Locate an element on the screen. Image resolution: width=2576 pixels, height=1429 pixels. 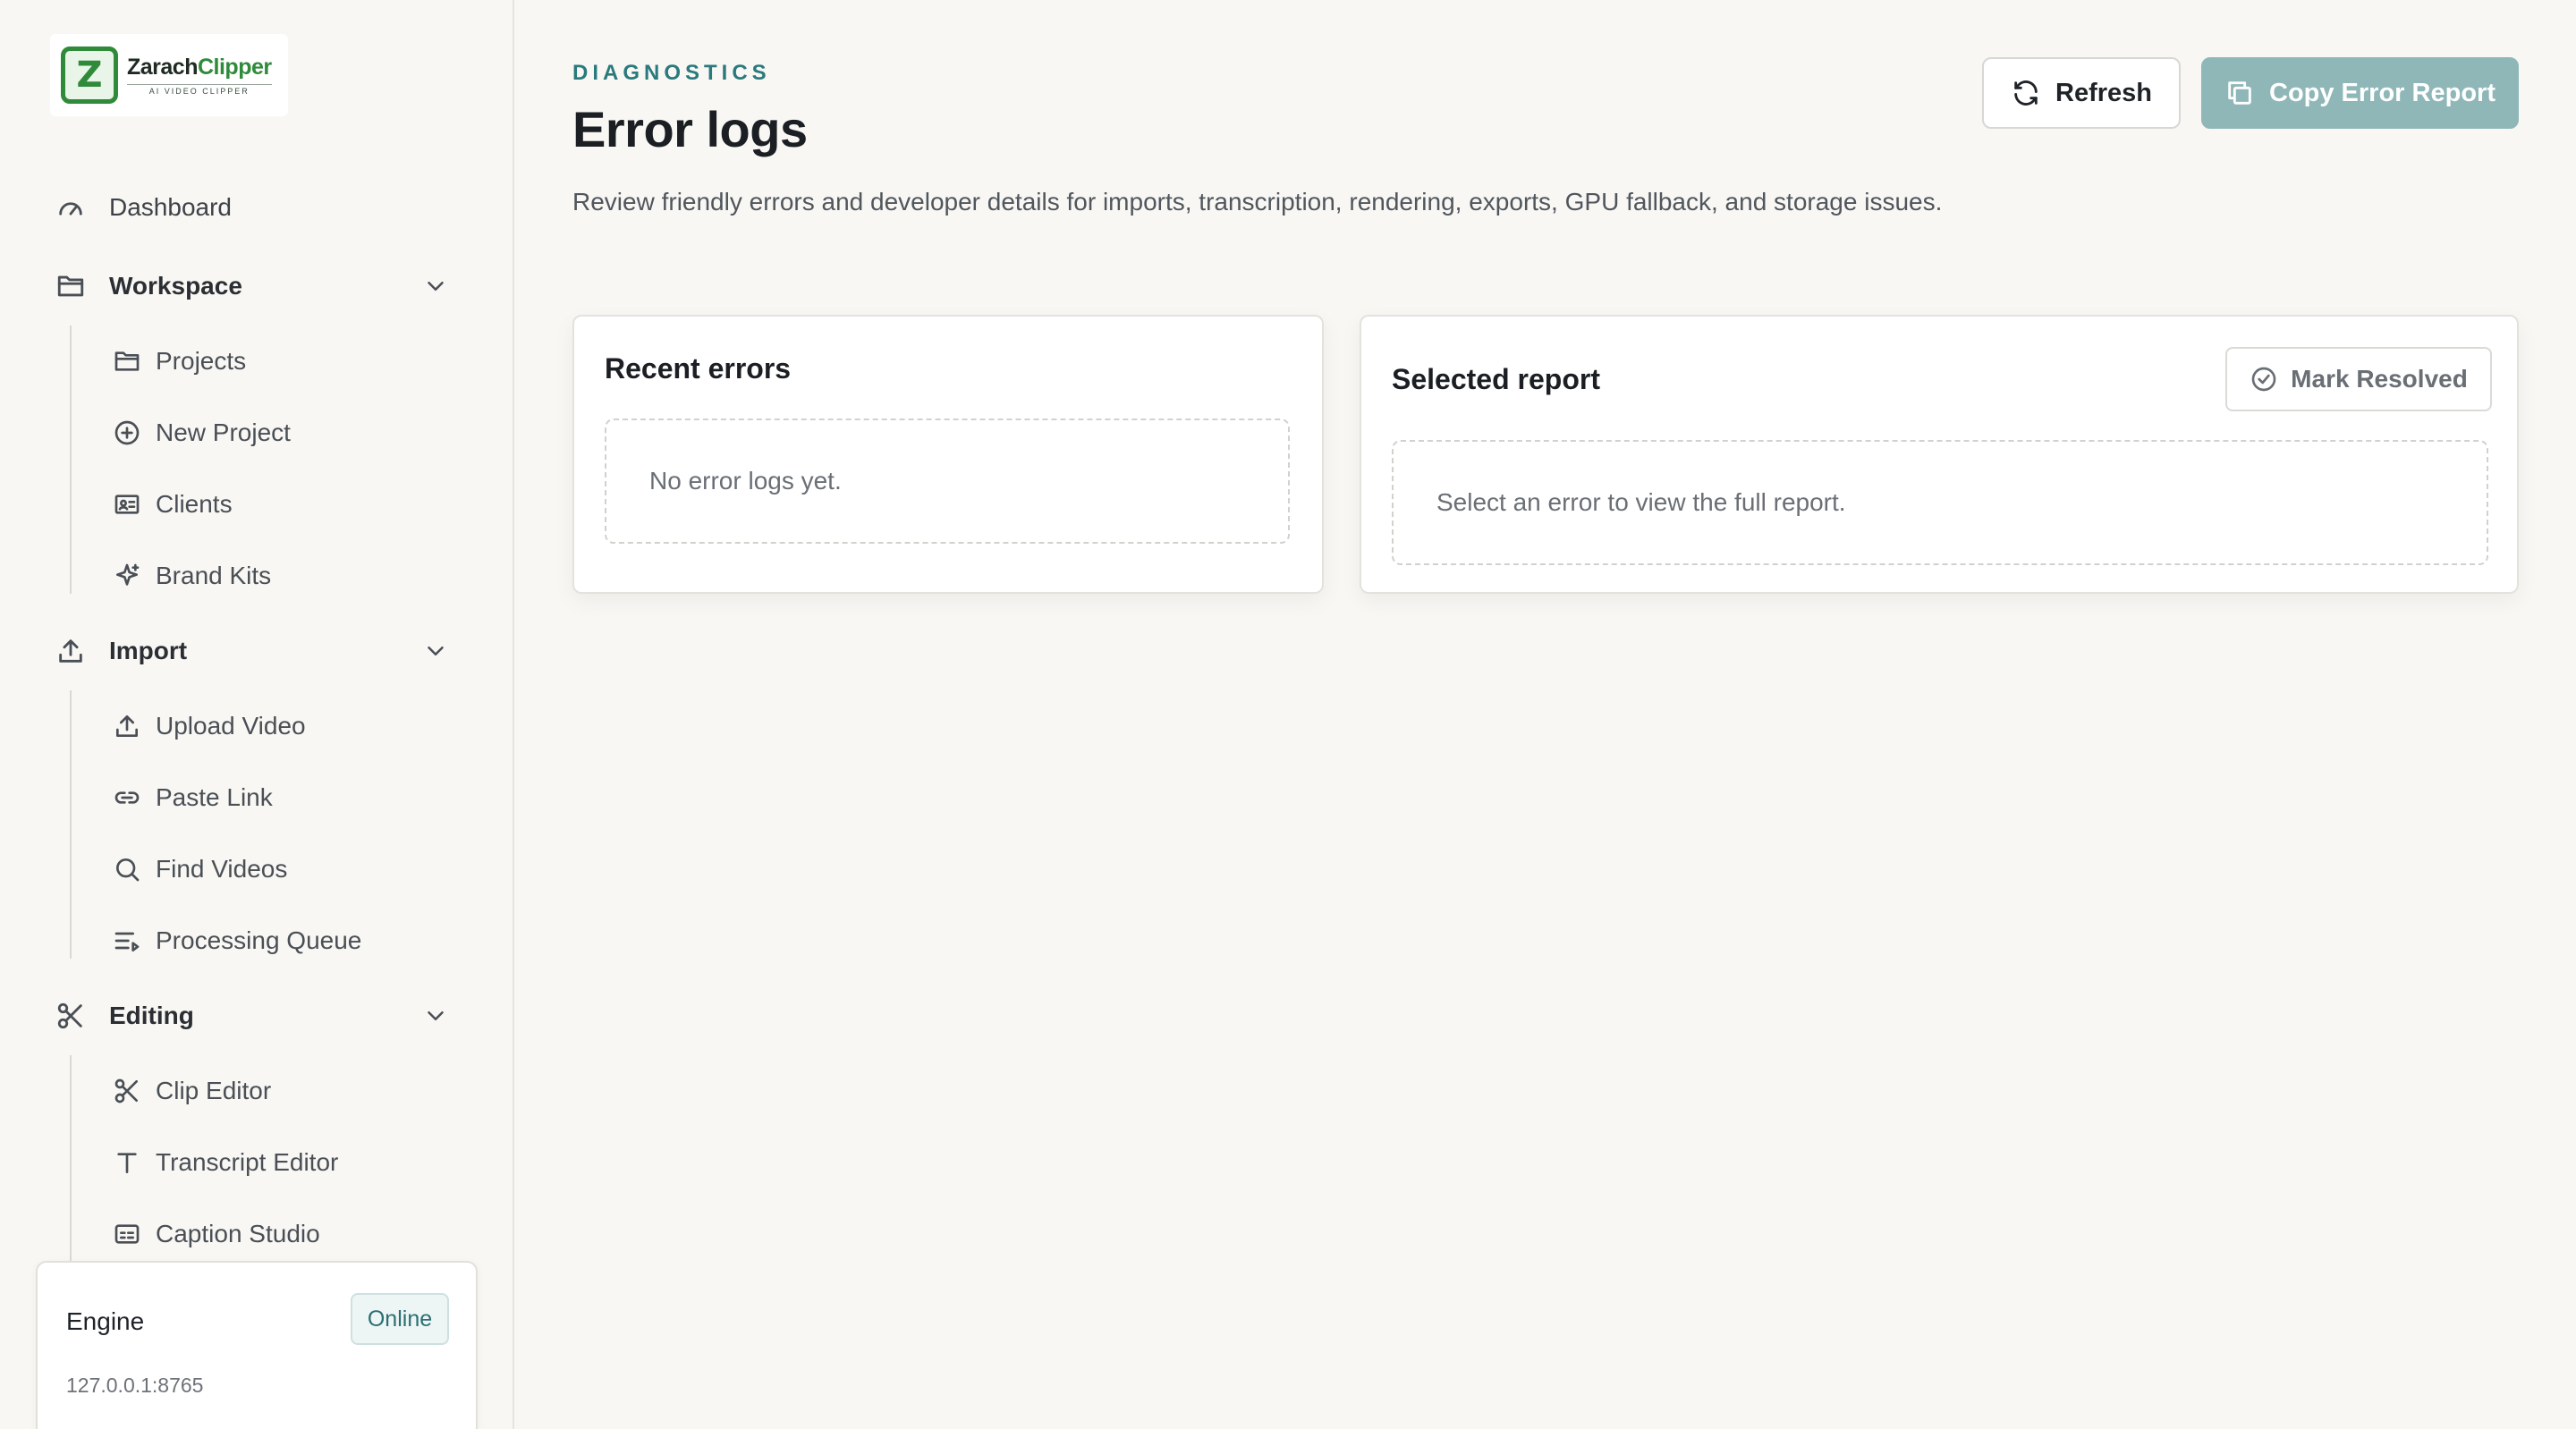
sidebar-item-caption-studio: Caption Studio is located at coordinates (256, 1234).